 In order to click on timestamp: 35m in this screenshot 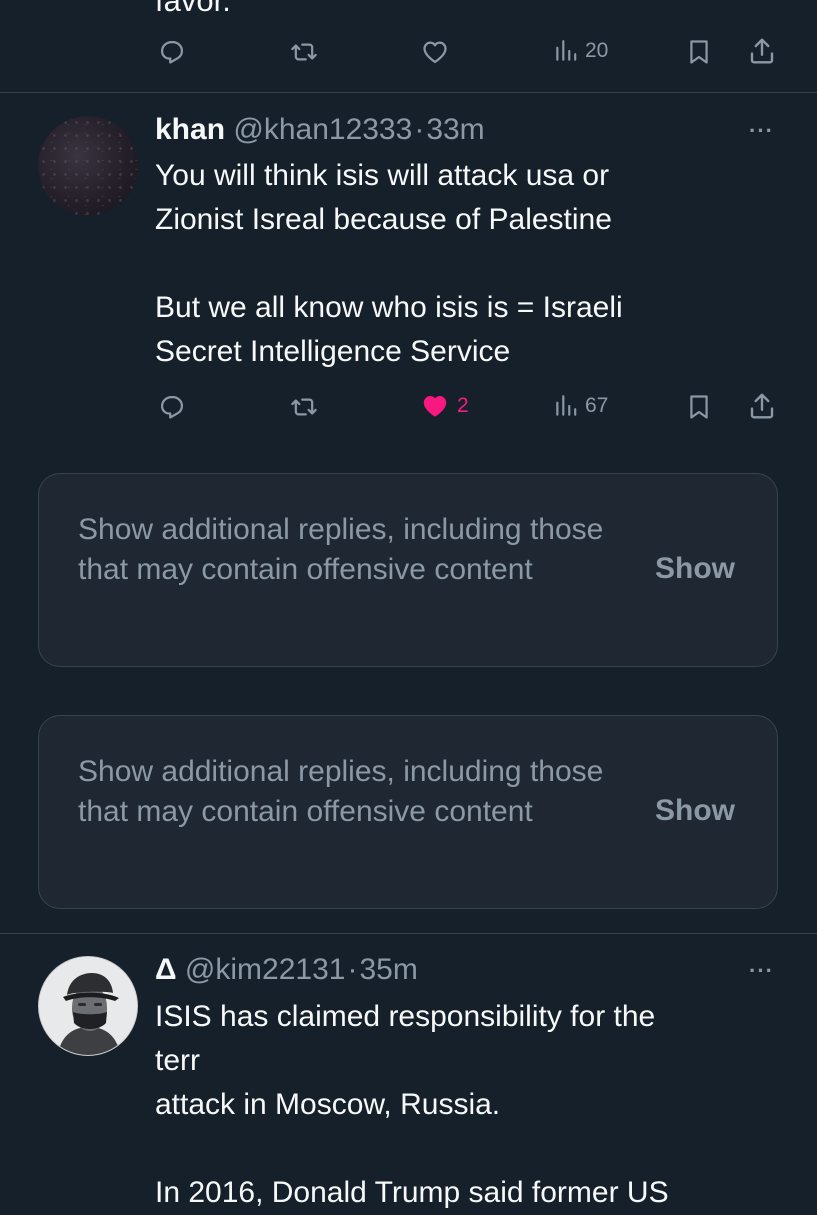, I will do `click(388, 969)`.